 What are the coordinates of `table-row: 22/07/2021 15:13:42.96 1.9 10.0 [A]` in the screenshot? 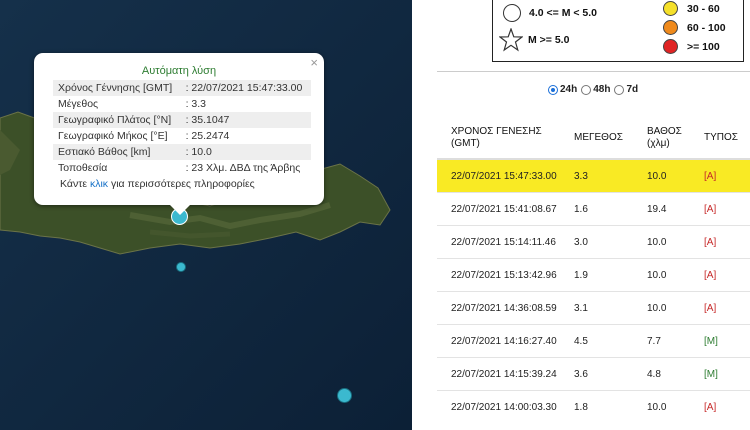 It's located at (593, 275).